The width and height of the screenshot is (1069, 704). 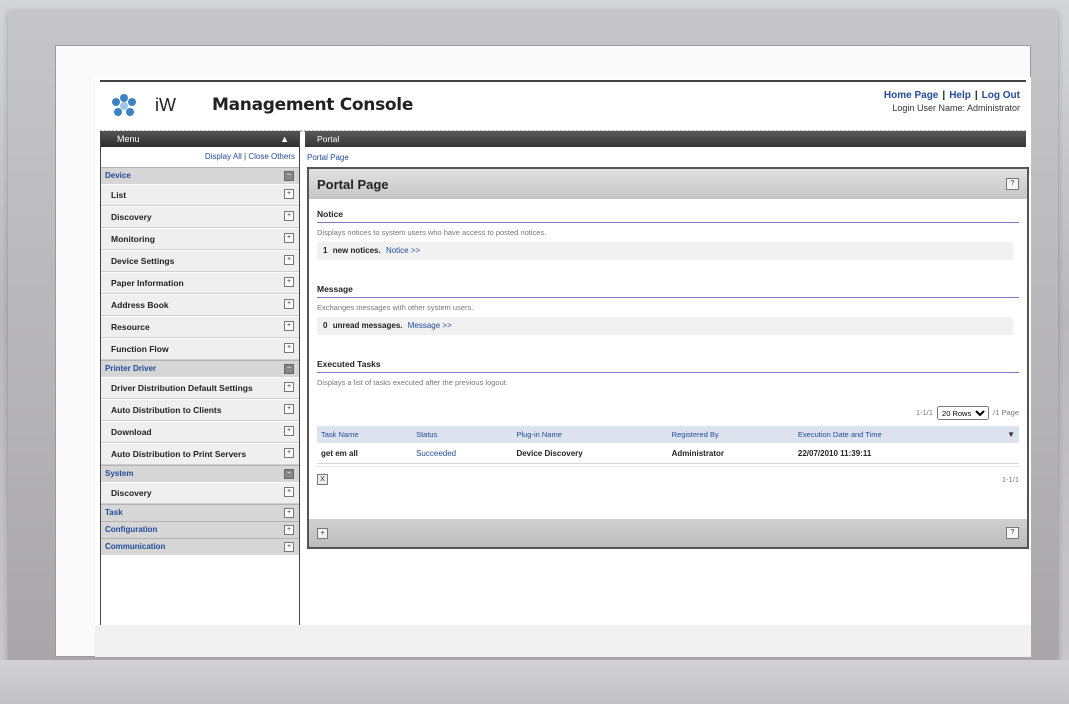 What do you see at coordinates (200, 239) in the screenshot?
I see `menu-item-monitoring: Monitoring +` at bounding box center [200, 239].